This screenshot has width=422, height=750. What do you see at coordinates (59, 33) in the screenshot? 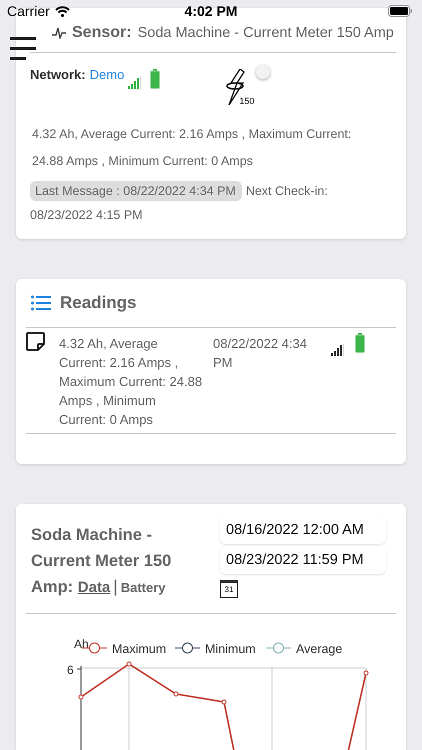
I see `pulse-icon` at bounding box center [59, 33].